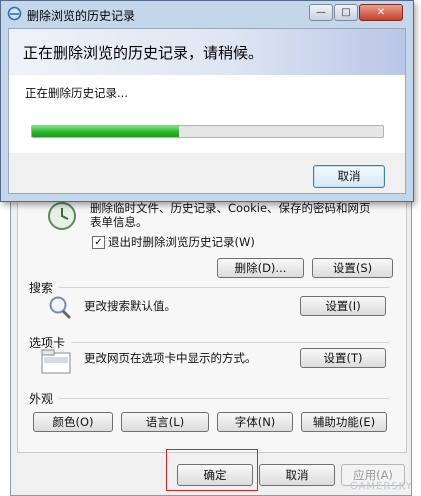 This screenshot has width=421, height=496. What do you see at coordinates (224, 287) in the screenshot?
I see `search-section-divider` at bounding box center [224, 287].